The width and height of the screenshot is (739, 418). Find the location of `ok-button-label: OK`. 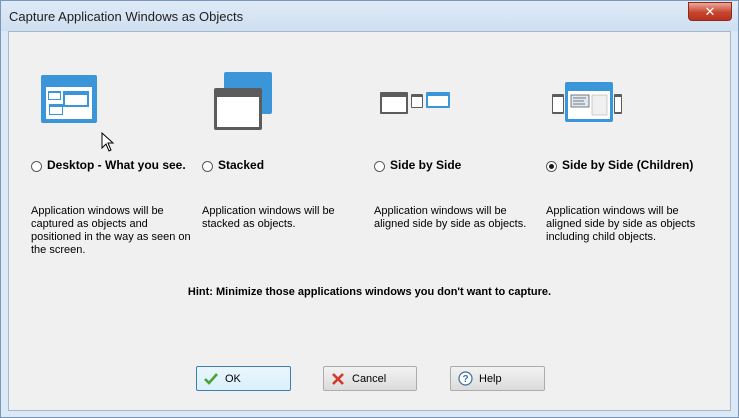

ok-button-label: OK is located at coordinates (233, 378).